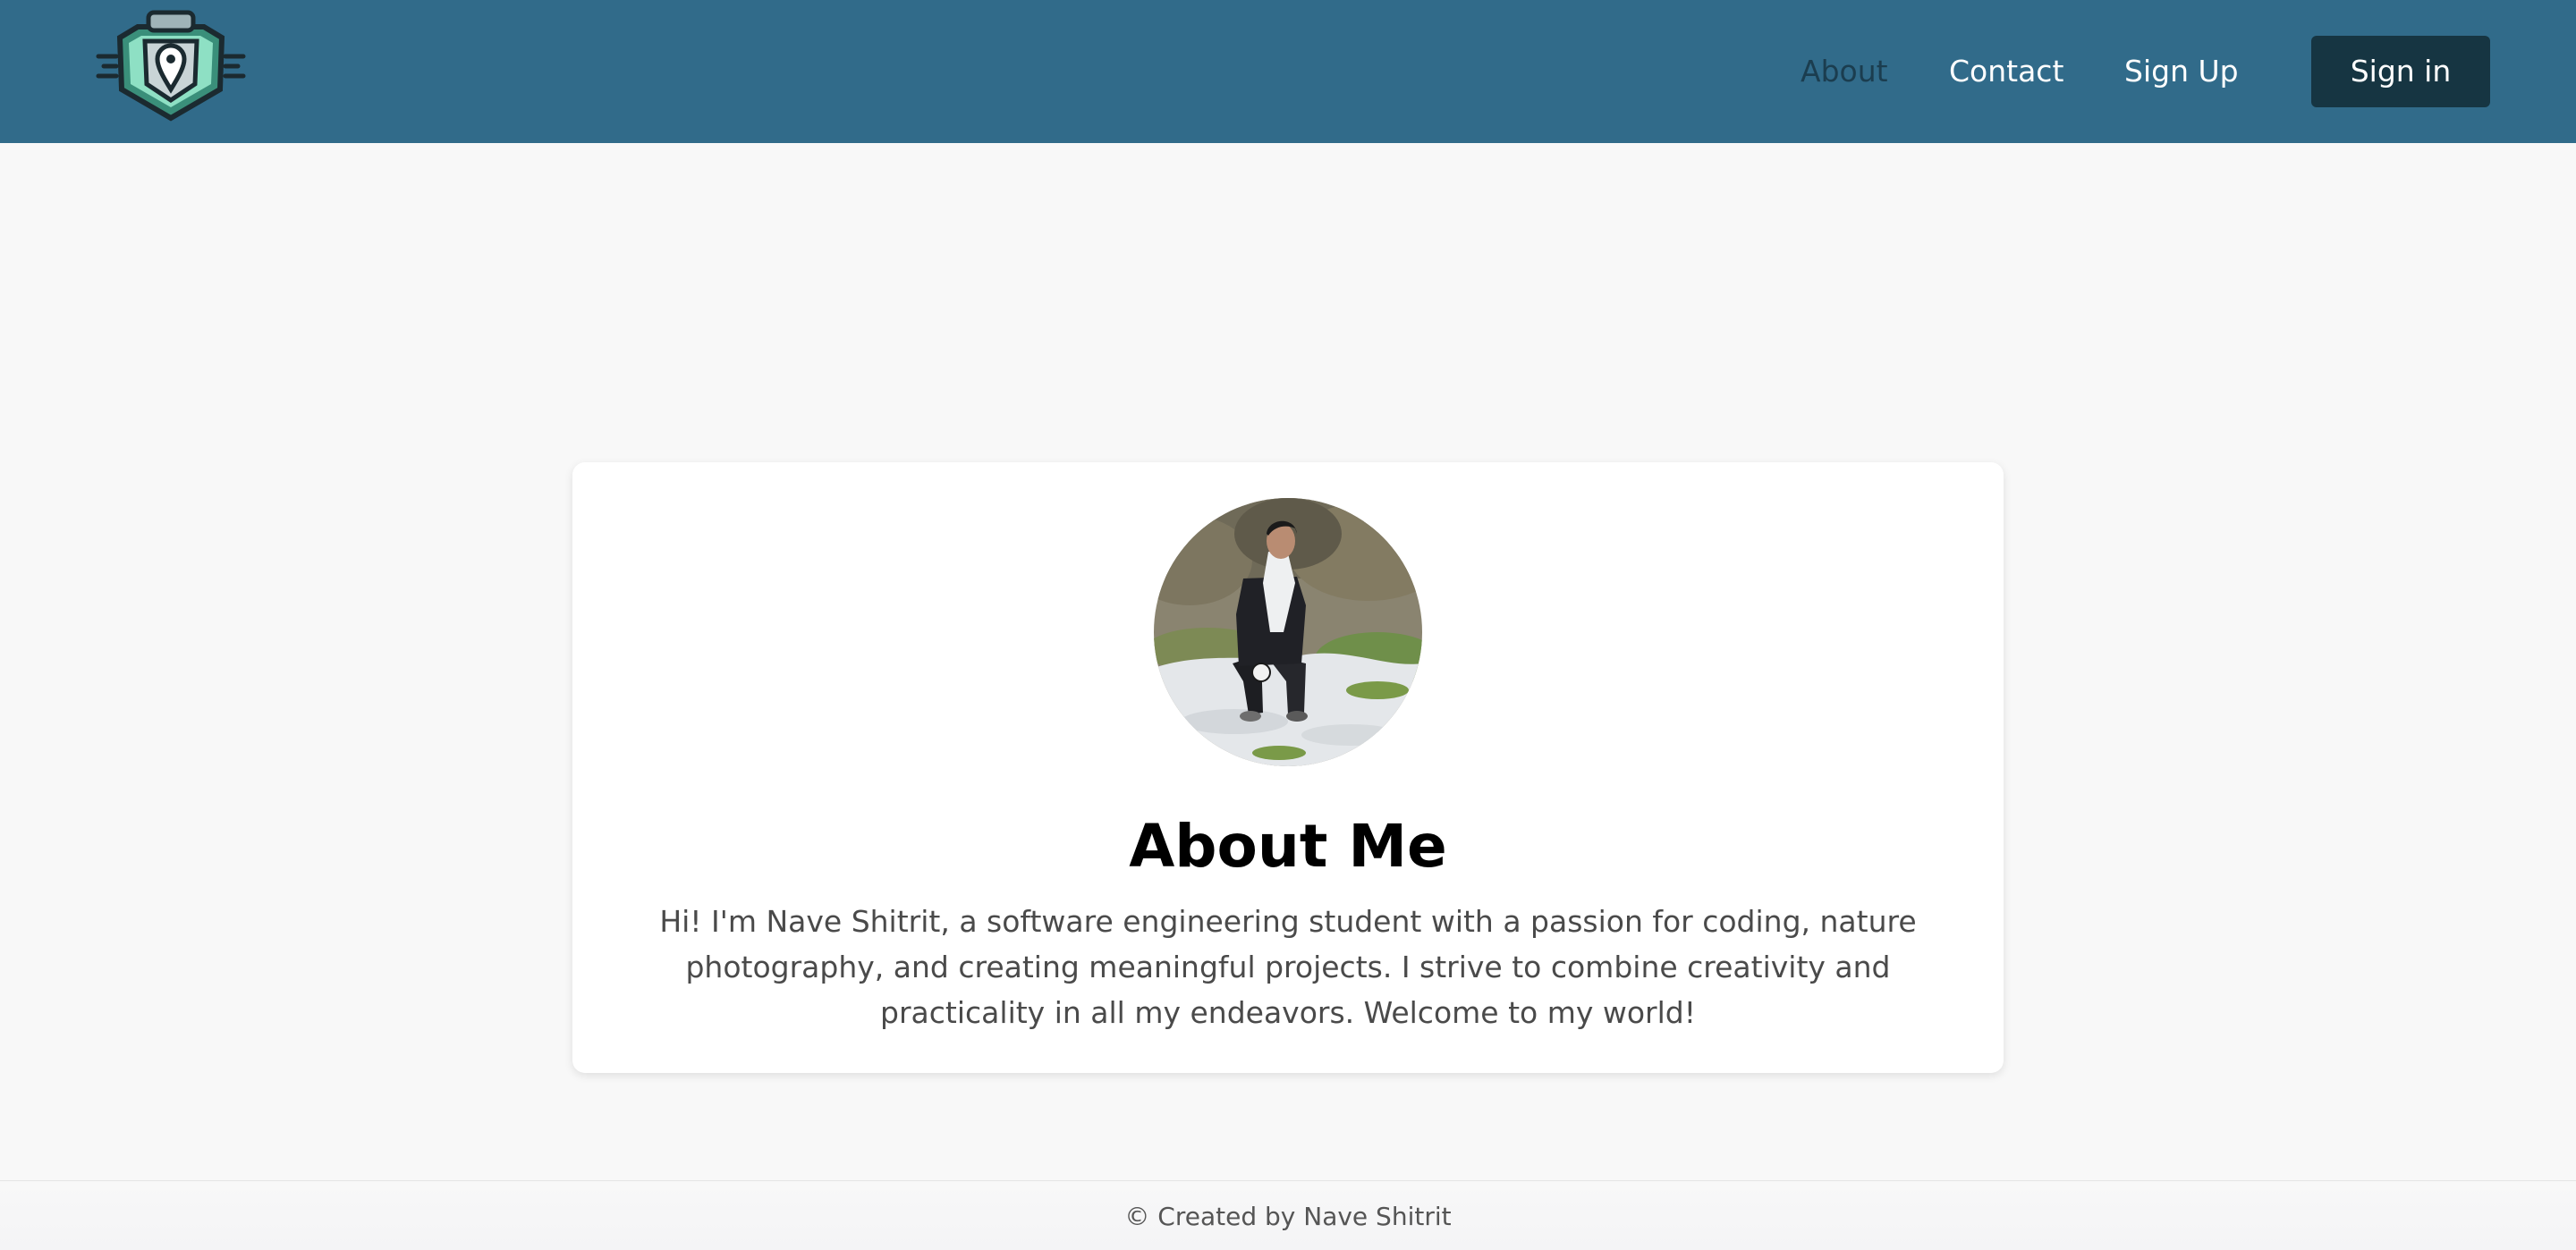  I want to click on avatar, so click(1288, 632).